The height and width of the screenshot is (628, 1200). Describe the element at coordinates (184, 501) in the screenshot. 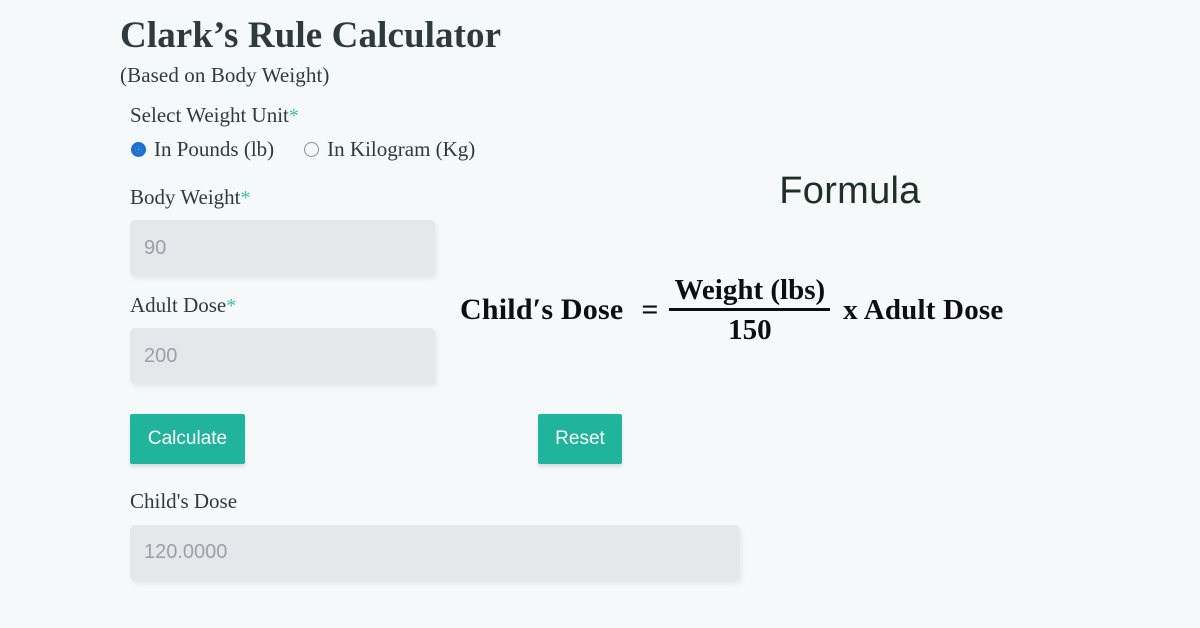

I see `child-dose-label: Child's Dose` at that location.